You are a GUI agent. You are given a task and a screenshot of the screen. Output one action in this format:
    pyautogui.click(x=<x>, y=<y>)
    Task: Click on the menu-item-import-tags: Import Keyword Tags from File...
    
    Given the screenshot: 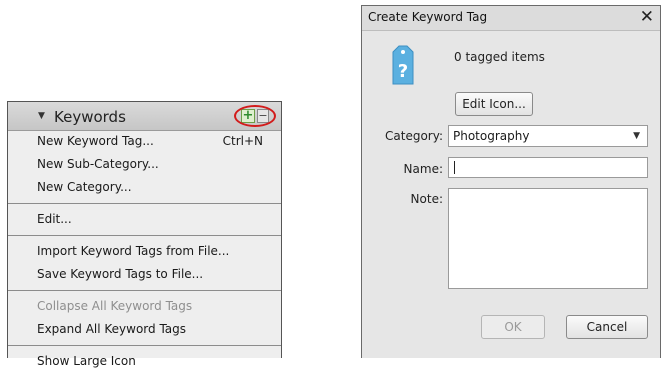 What is the action you would take?
    pyautogui.click(x=144, y=251)
    